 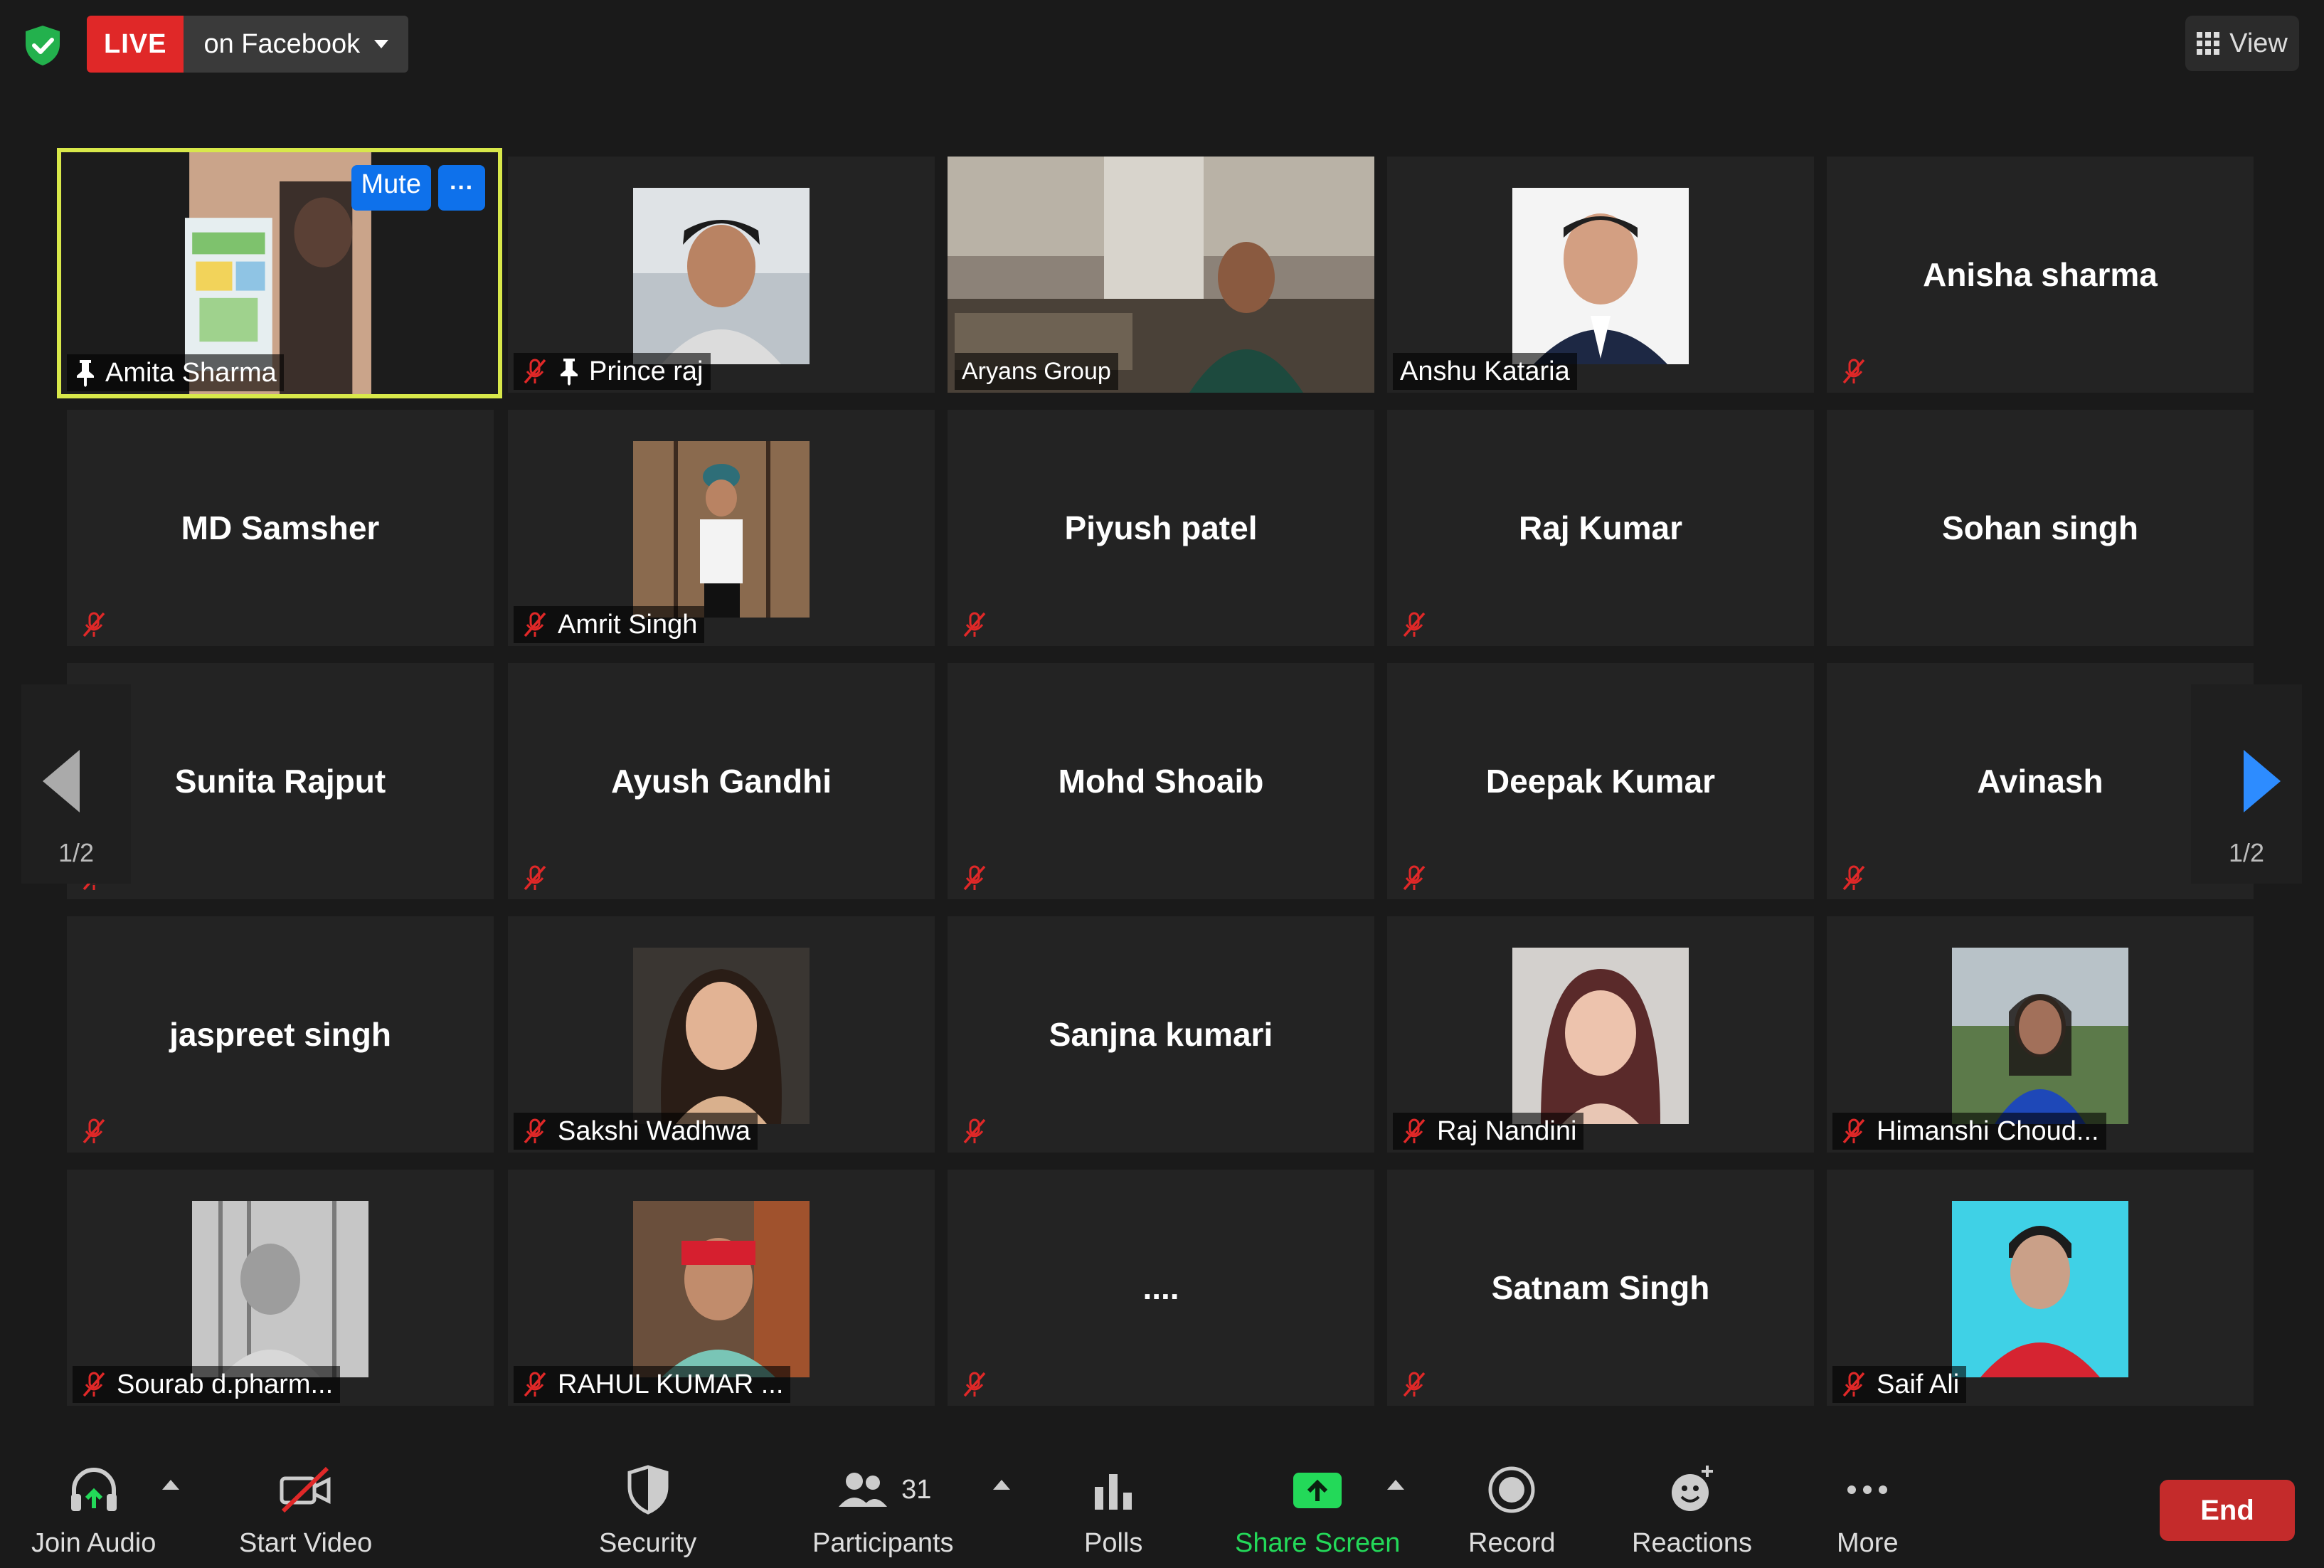 What do you see at coordinates (1868, 1543) in the screenshot?
I see `more-label: More` at bounding box center [1868, 1543].